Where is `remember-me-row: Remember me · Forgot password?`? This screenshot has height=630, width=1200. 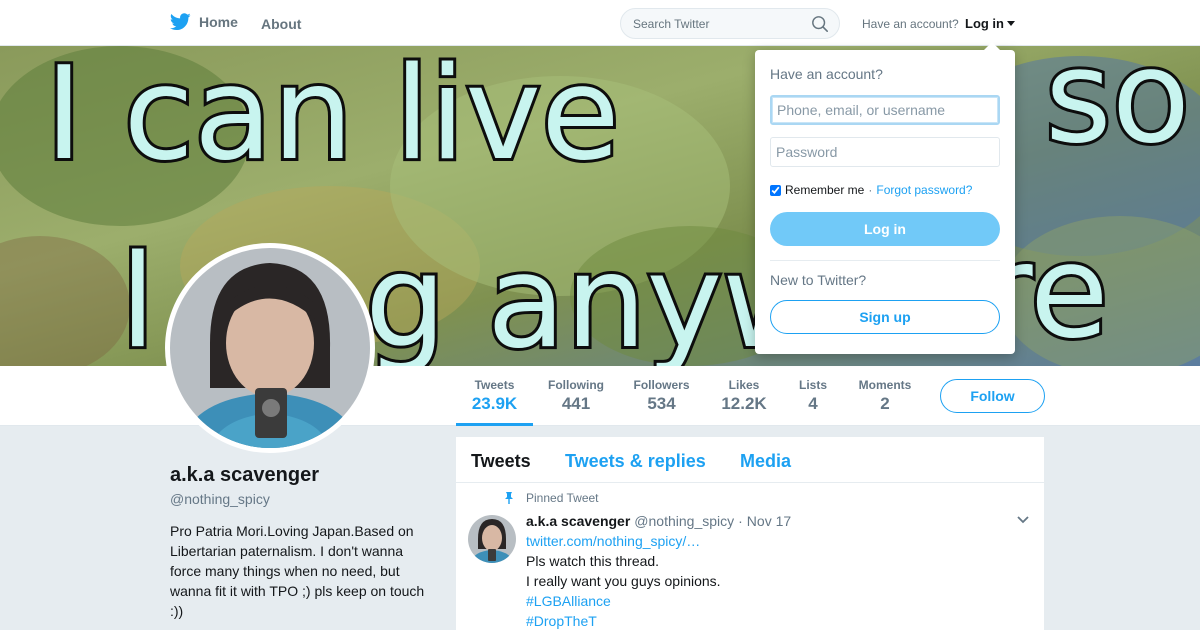
remember-me-row: Remember me · Forgot password? is located at coordinates (871, 190).